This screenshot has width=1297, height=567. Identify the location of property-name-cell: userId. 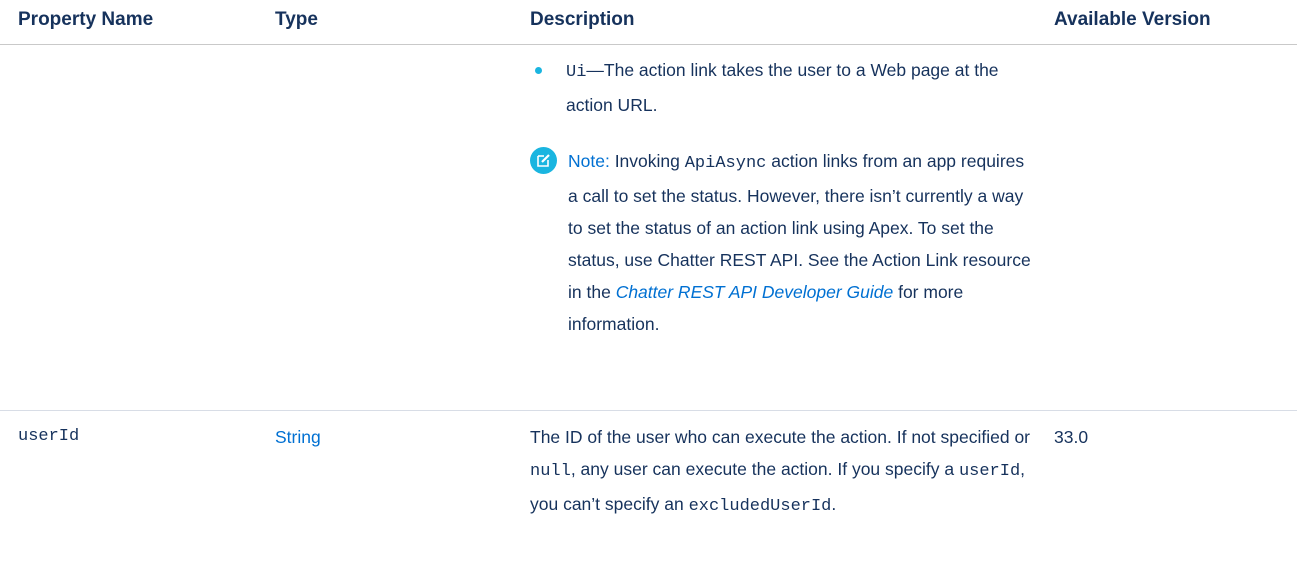
(49, 436).